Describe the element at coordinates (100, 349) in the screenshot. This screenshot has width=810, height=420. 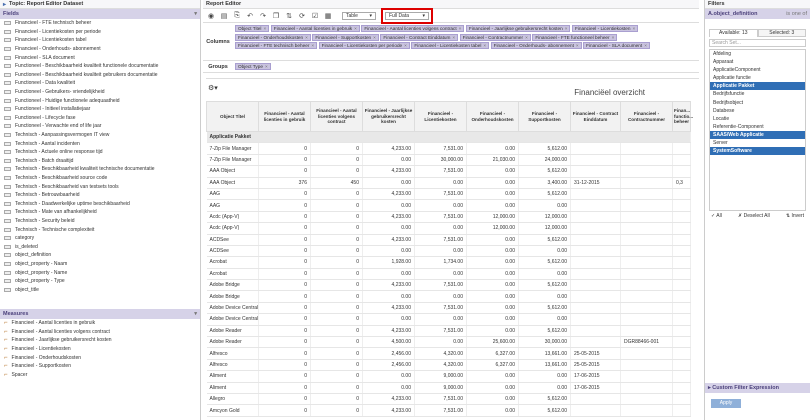
I see `measure-item: ⌐ Financieel - Licentiekosten` at that location.